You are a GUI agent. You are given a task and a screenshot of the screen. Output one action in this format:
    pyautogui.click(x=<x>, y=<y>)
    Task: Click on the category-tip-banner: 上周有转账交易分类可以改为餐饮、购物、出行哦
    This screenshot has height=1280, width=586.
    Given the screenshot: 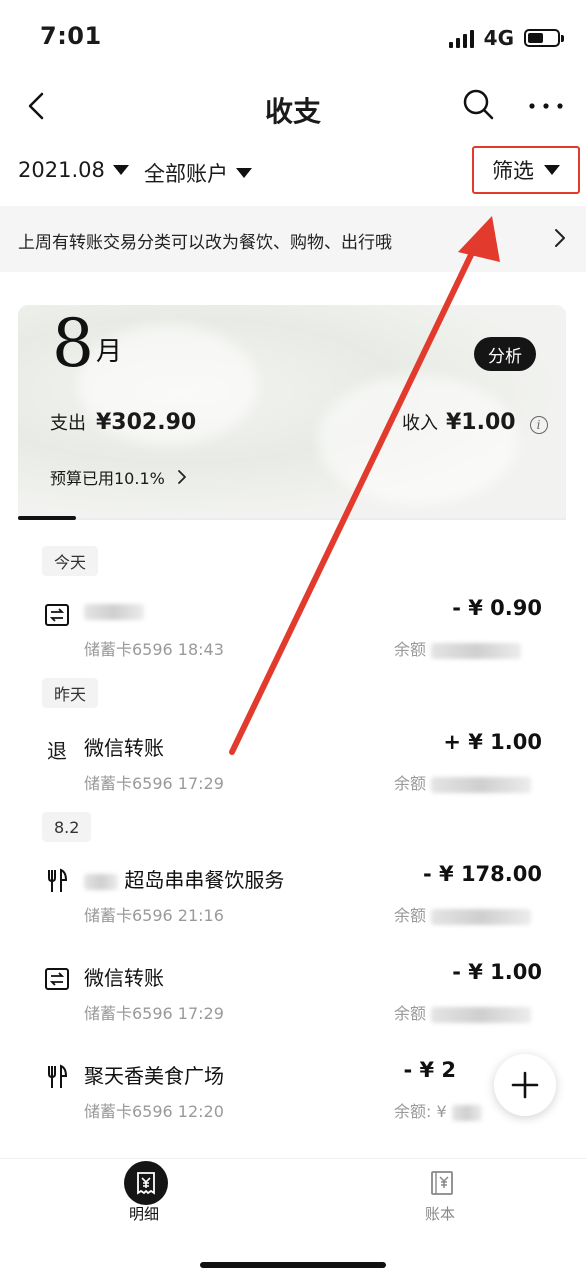 What is the action you would take?
    pyautogui.click(x=293, y=239)
    